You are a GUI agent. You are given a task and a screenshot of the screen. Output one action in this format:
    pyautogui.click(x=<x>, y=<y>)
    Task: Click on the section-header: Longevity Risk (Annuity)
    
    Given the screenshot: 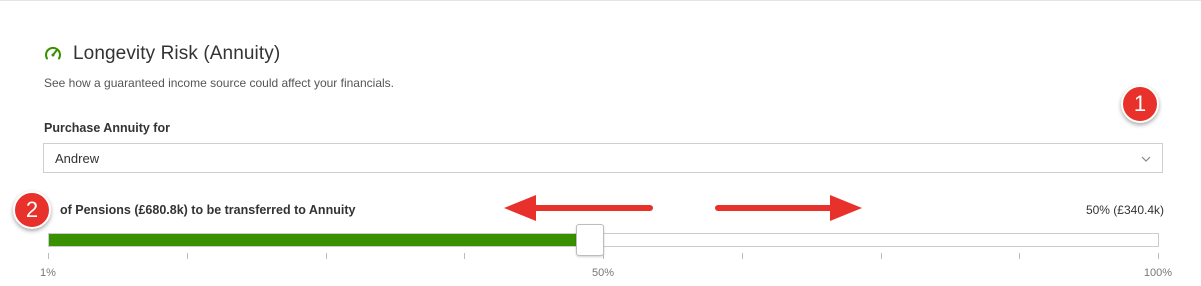 What is the action you would take?
    pyautogui.click(x=162, y=54)
    